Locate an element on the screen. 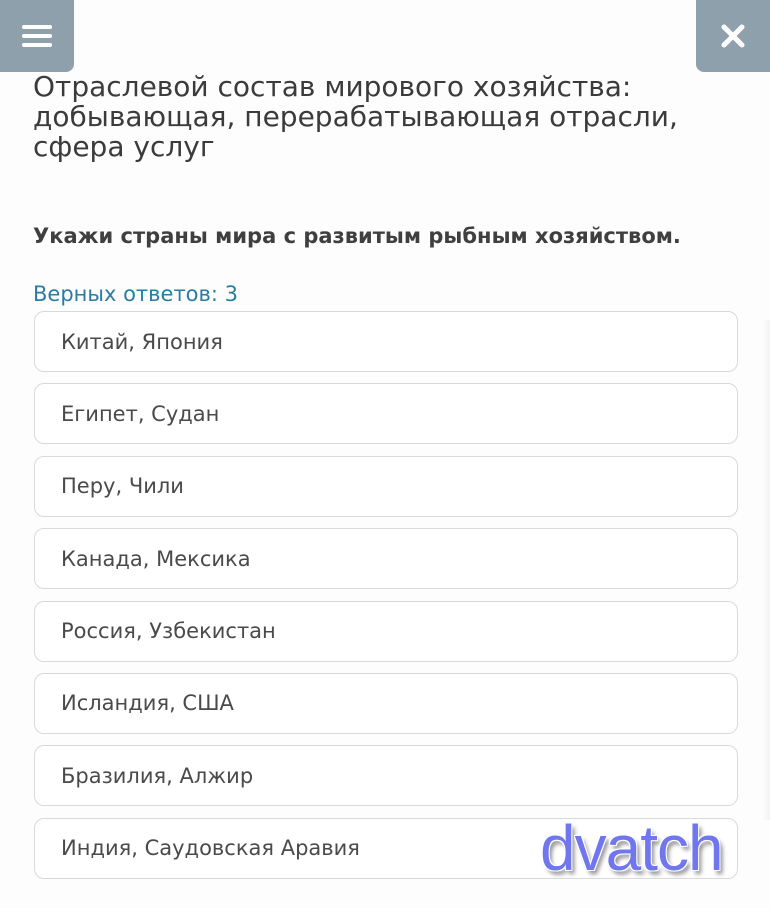 The width and height of the screenshot is (770, 908). answer-option-label: Россия, Узбекистан is located at coordinates (168, 631).